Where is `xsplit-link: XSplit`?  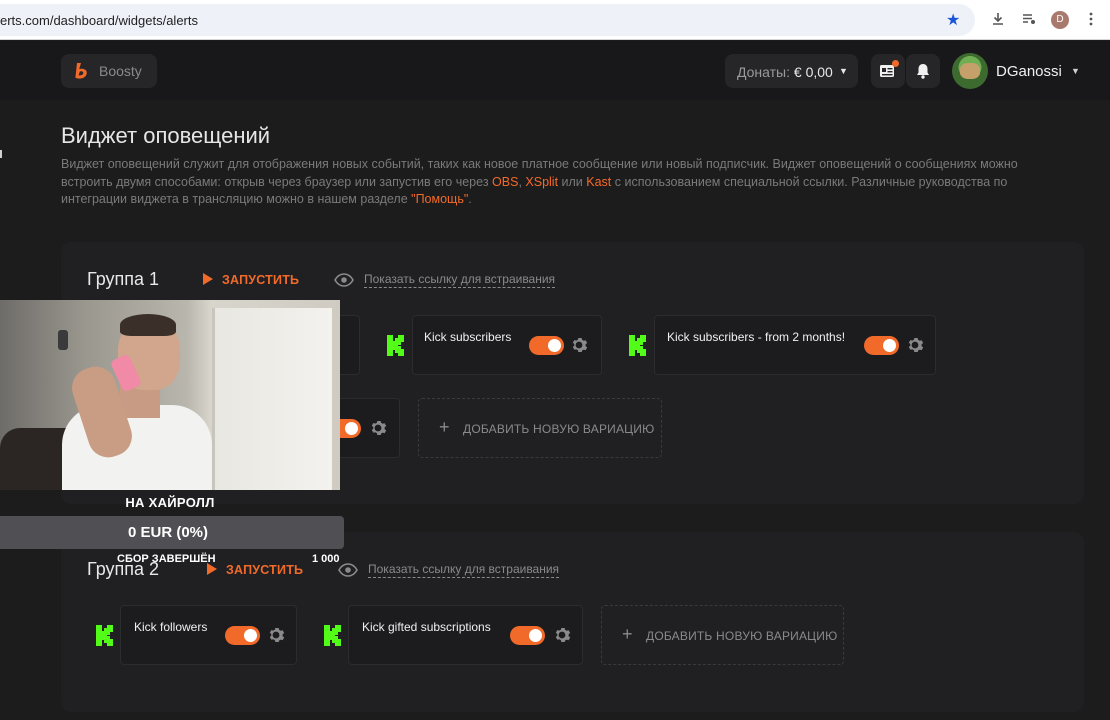 xsplit-link: XSplit is located at coordinates (541, 182).